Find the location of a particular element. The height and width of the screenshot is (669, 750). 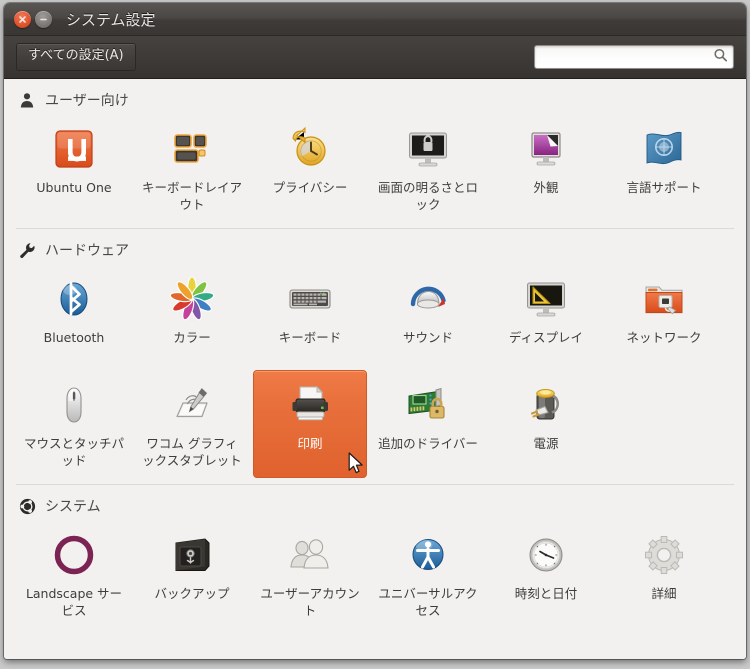

sound-icon is located at coordinates (428, 299).